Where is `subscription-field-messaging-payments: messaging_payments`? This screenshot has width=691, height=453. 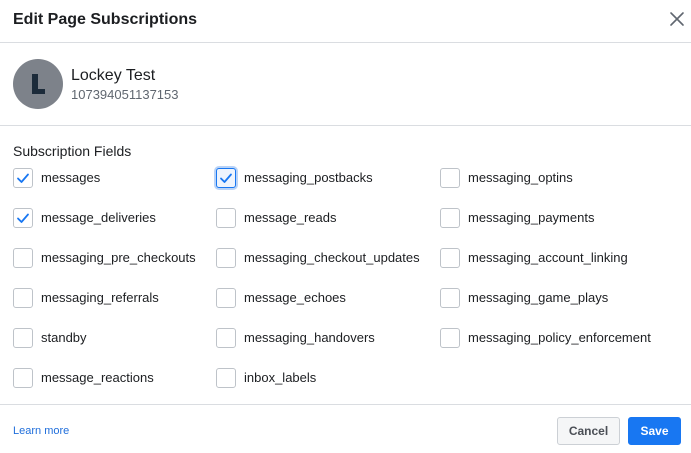
subscription-field-messaging-payments: messaging_payments is located at coordinates (517, 218).